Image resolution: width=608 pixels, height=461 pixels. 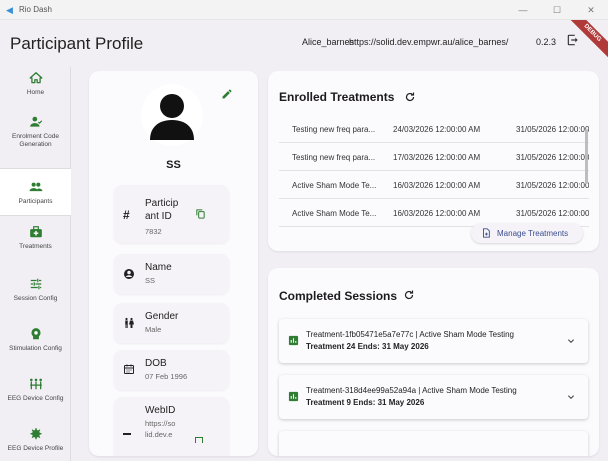 I want to click on field-label: Gender, so click(x=162, y=316).